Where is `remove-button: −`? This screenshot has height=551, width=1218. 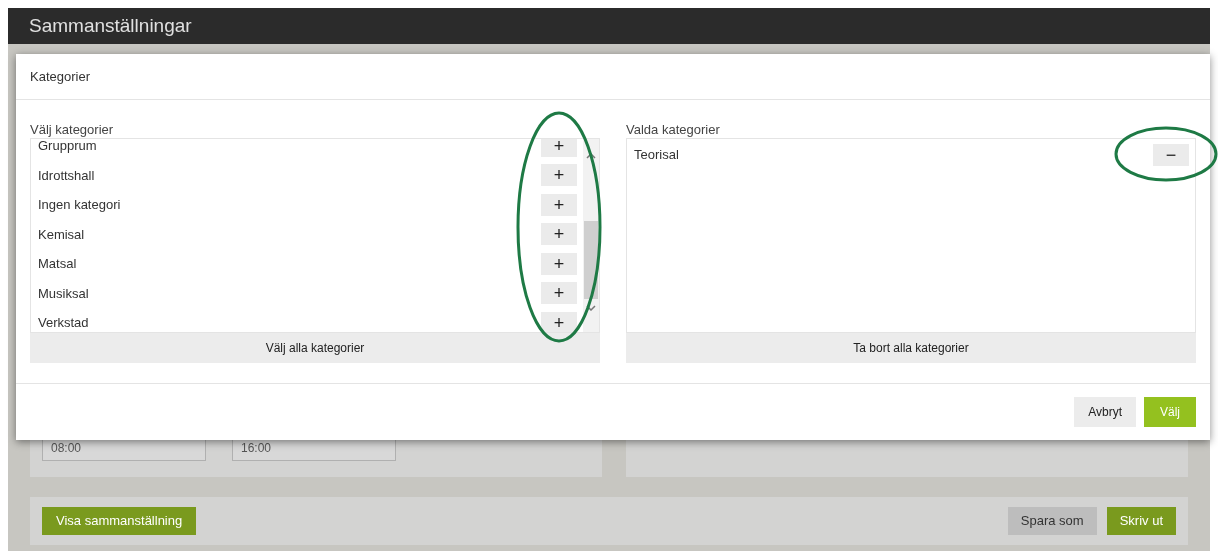
remove-button: − is located at coordinates (1171, 154).